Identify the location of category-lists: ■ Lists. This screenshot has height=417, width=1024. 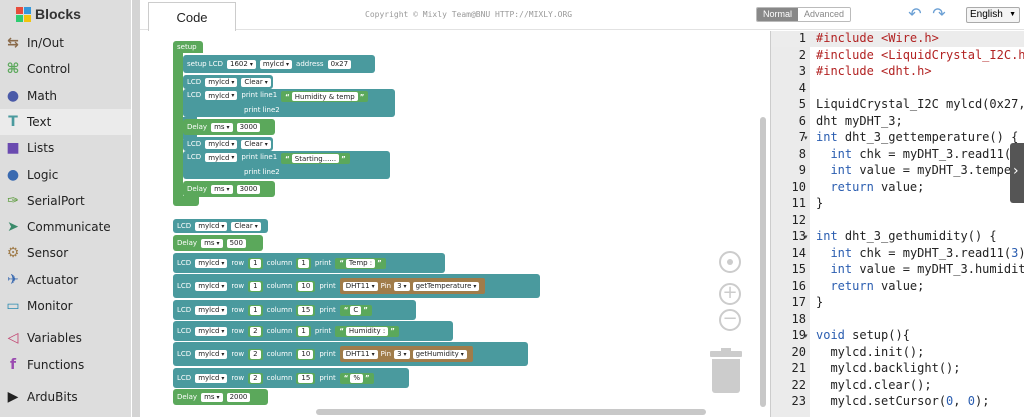
(65, 148).